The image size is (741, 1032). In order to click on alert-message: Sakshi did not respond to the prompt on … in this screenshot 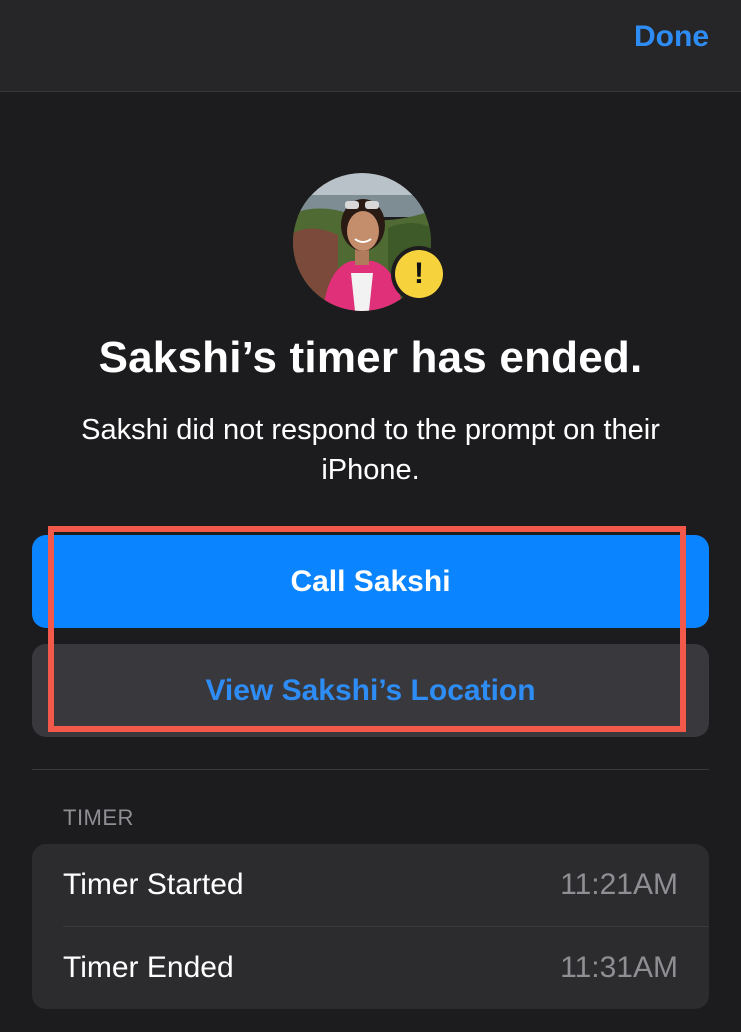, I will do `click(370, 450)`.